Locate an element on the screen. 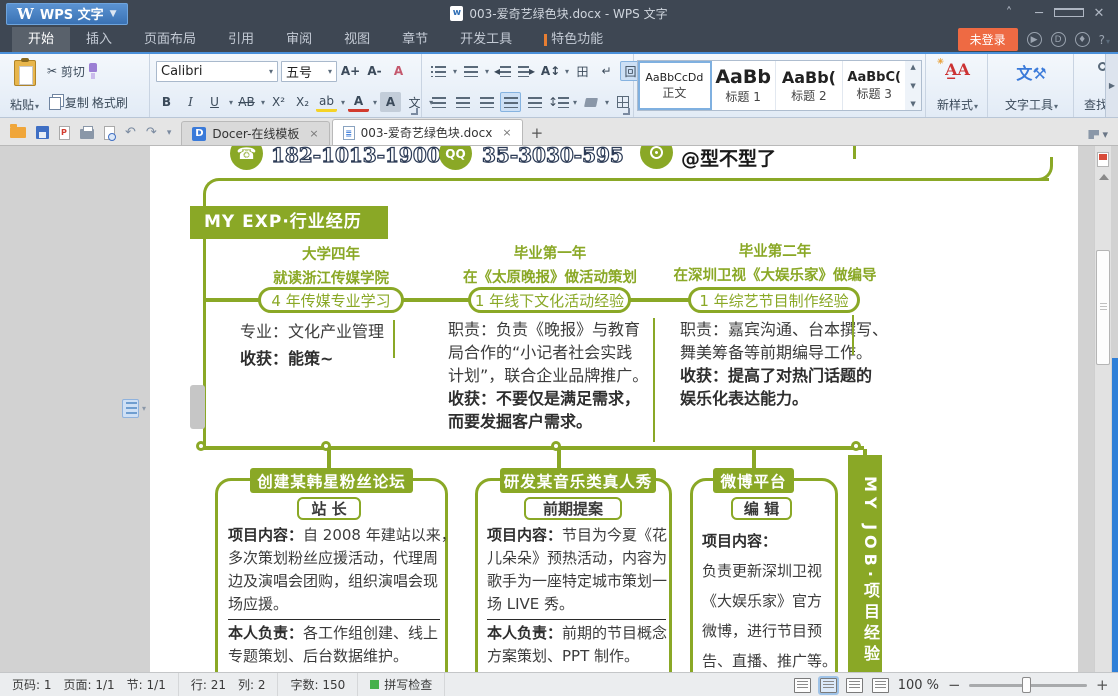 The width and height of the screenshot is (1118, 696). style-gallery-scroll: ▲ ▼ ▼ is located at coordinates (913, 85).